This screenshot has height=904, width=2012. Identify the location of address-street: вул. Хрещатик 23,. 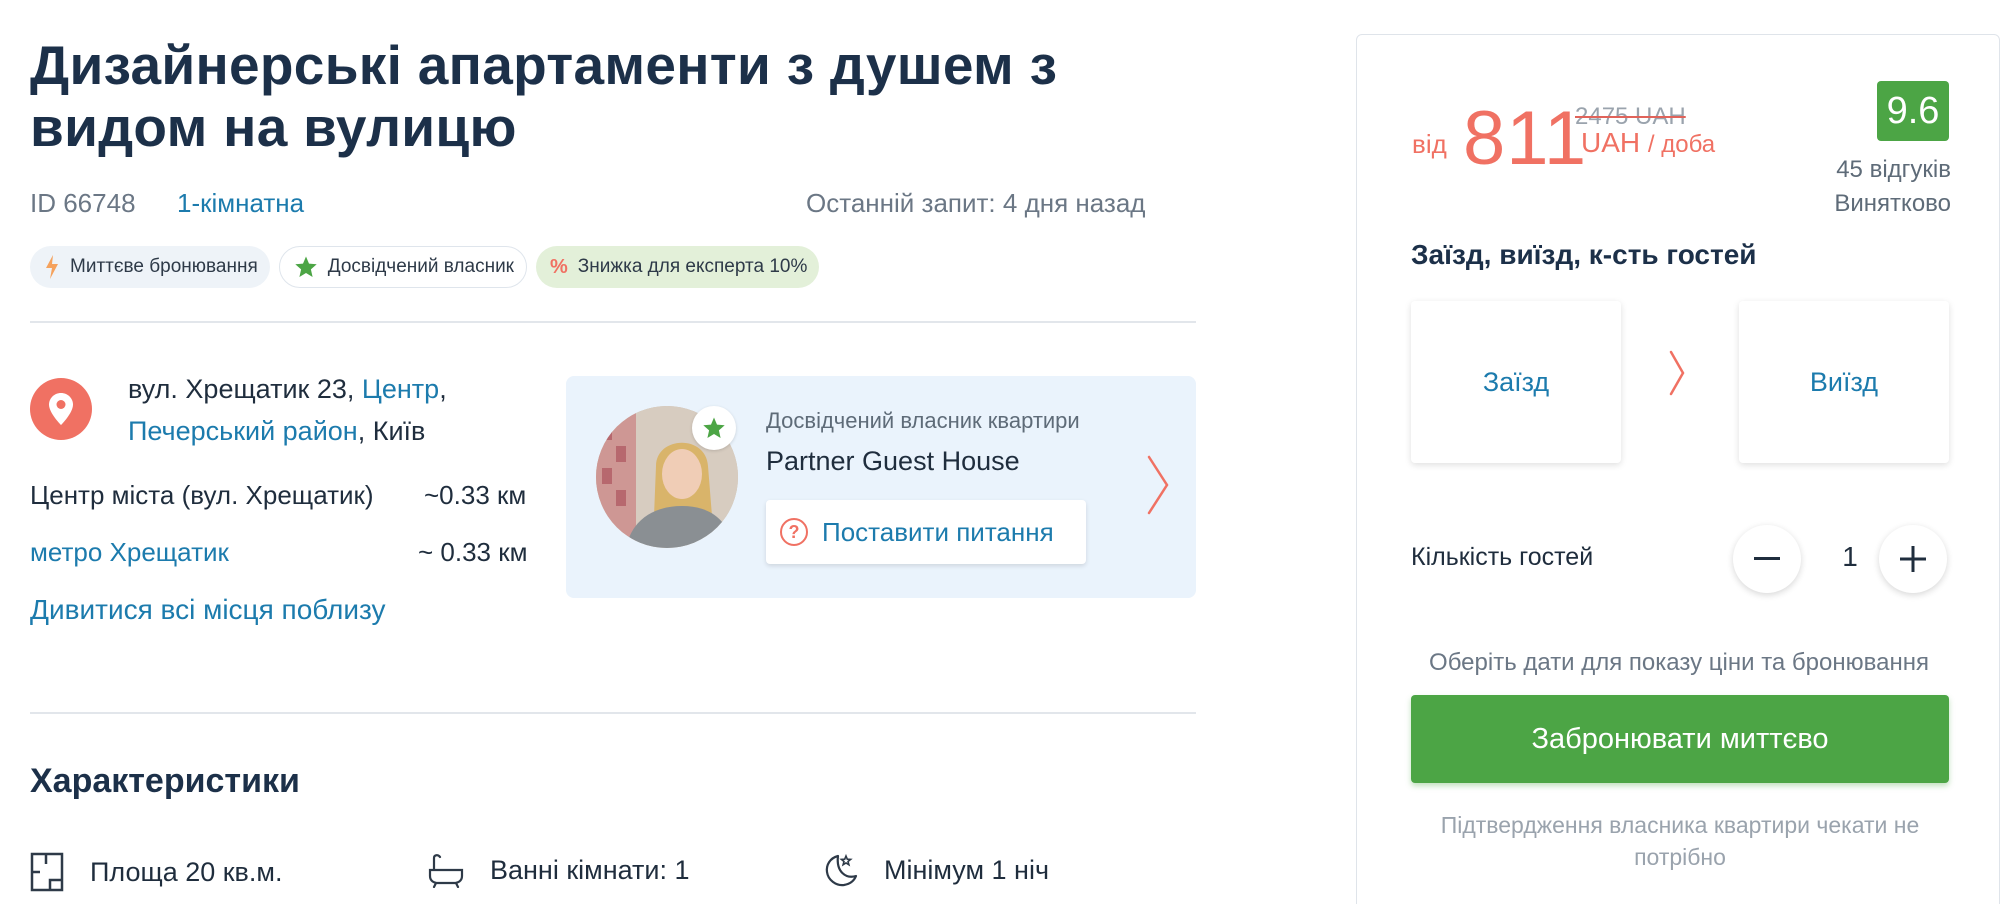
(245, 389).